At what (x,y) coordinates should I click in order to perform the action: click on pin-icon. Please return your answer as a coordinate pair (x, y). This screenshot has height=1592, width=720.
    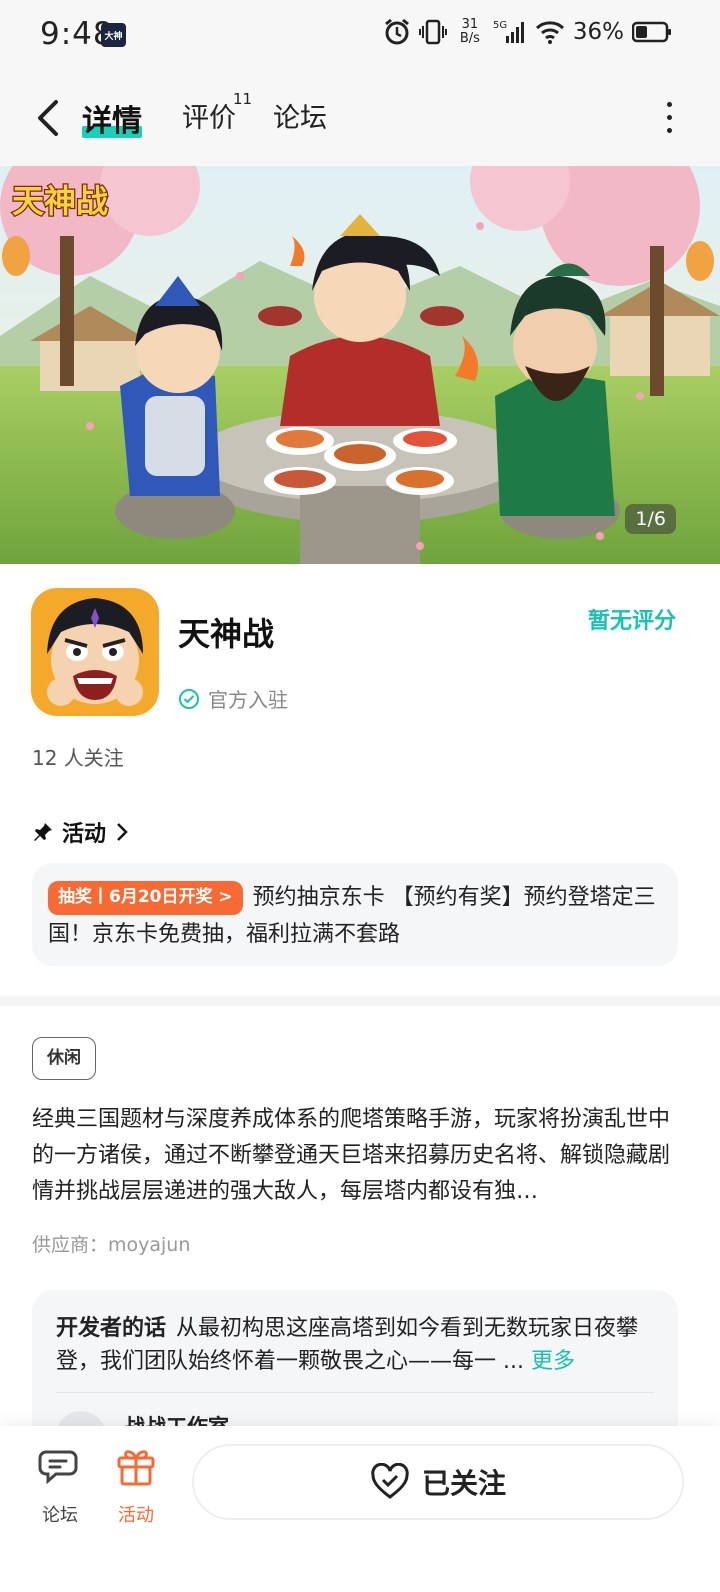
    Looking at the image, I should click on (43, 832).